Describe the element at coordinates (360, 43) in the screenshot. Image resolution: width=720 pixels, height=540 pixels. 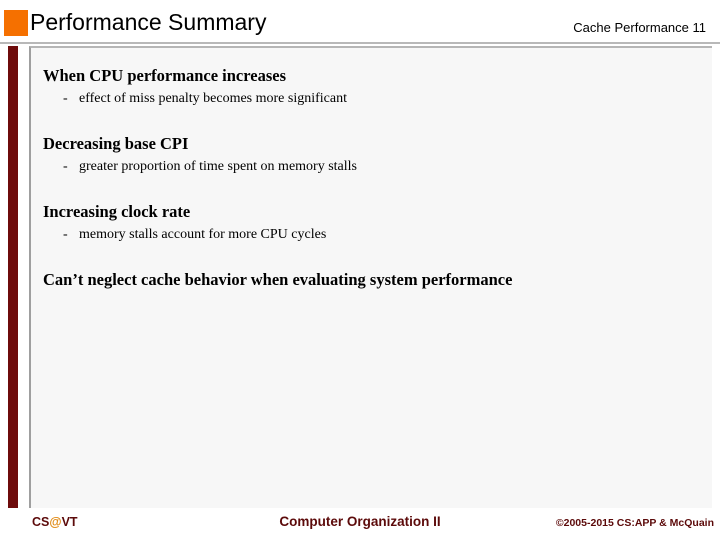
I see `header-divider` at that location.